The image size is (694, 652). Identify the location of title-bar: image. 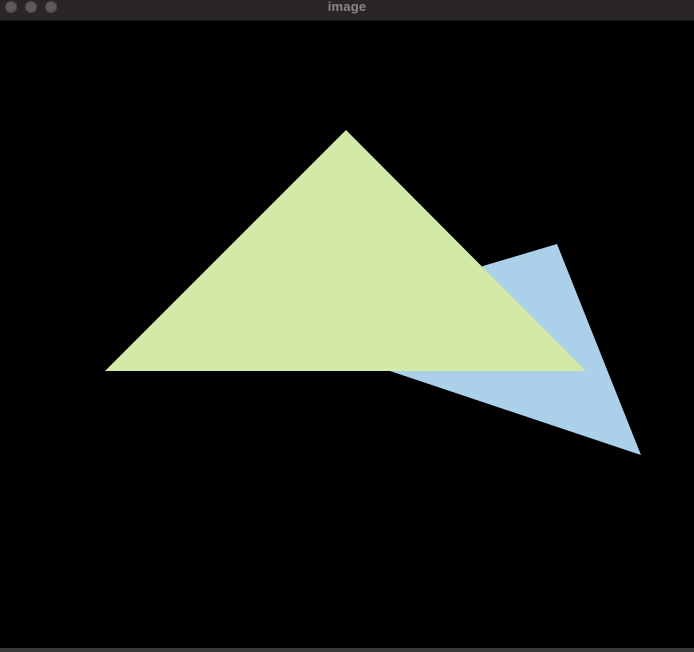
(347, 10).